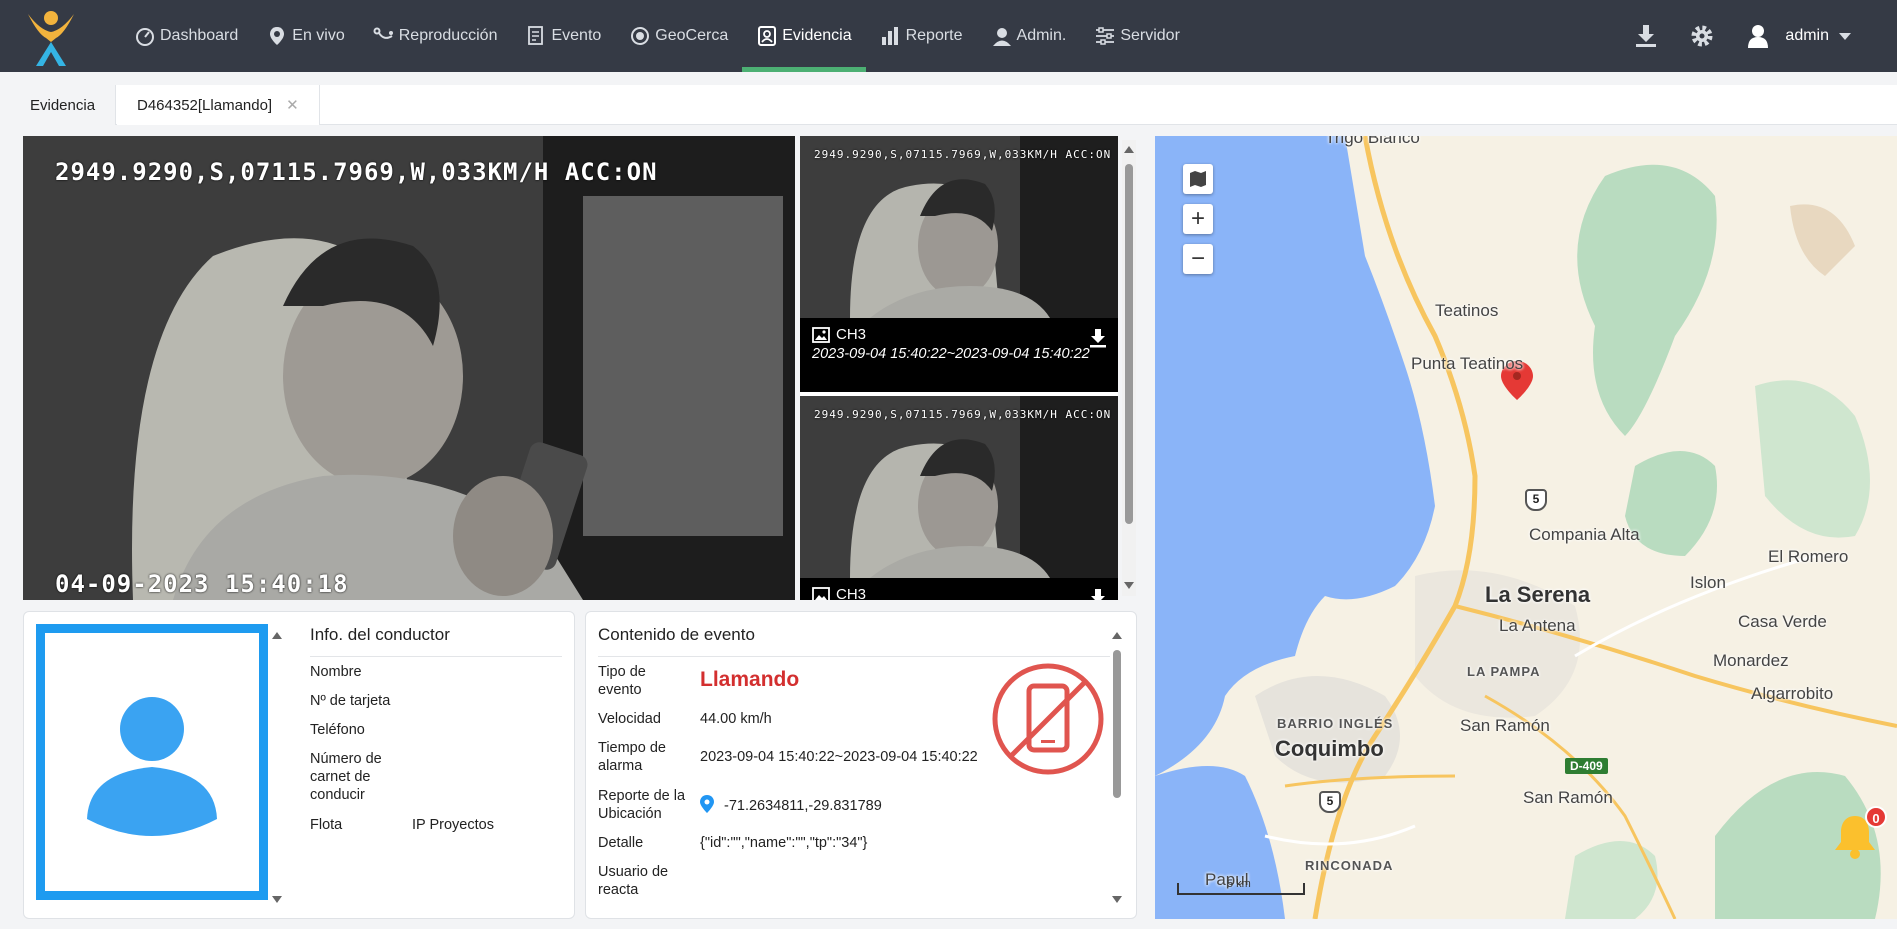 The width and height of the screenshot is (1897, 929). What do you see at coordinates (152, 762) in the screenshot?
I see `driver-avatar` at bounding box center [152, 762].